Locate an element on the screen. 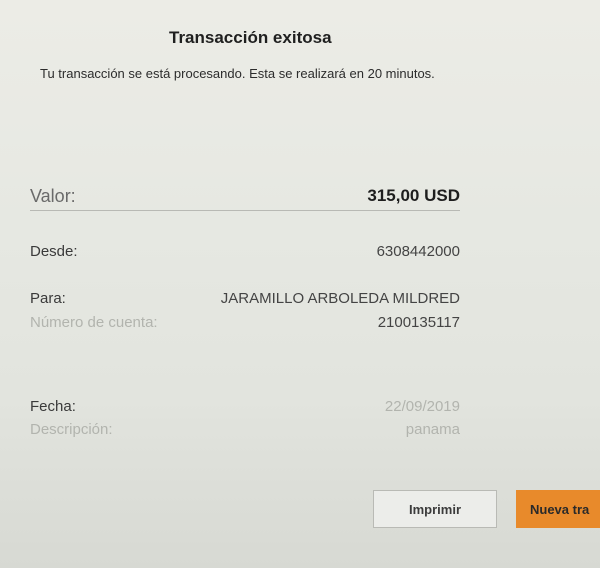  fecha-value: 22/09/2019 is located at coordinates (422, 406).